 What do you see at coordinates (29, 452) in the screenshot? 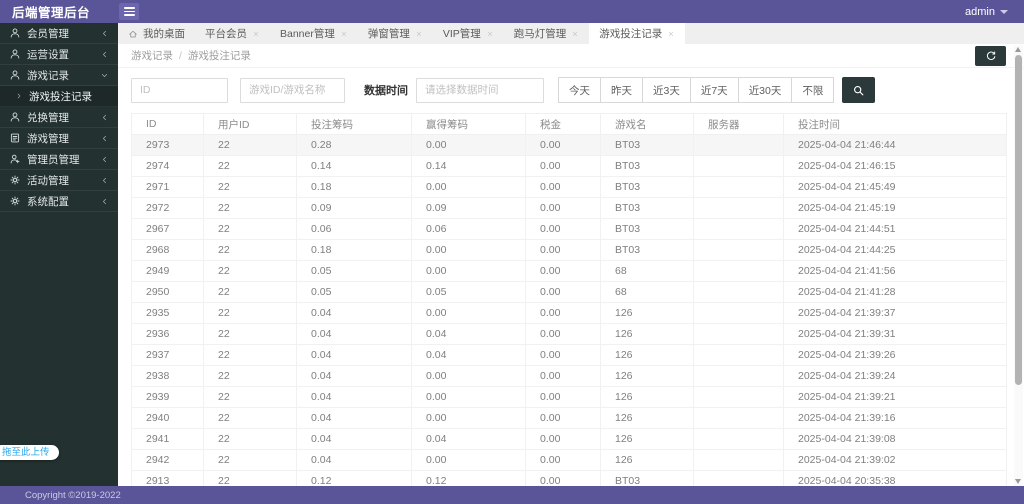
I see `upload-drop-hint: 拖至此上传` at bounding box center [29, 452].